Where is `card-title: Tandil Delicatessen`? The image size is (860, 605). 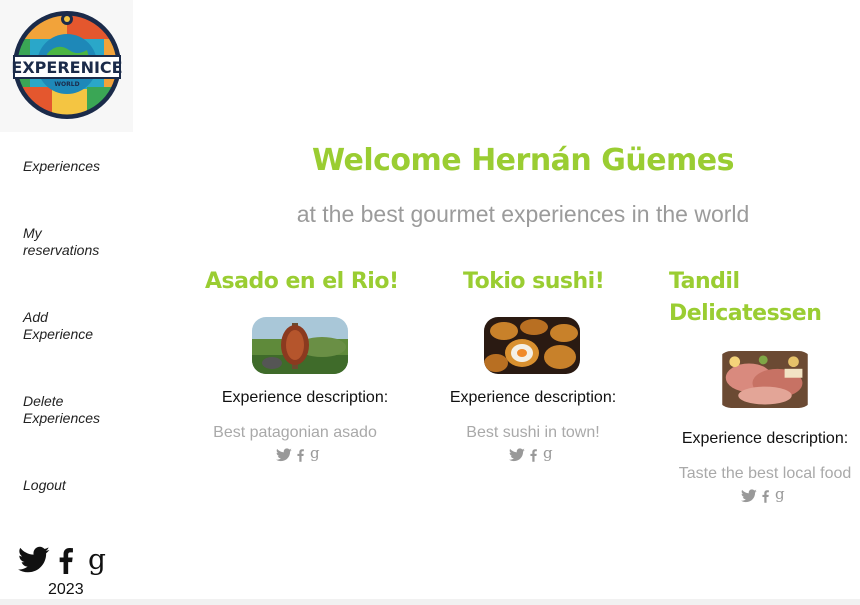
card-title: Tandil Delicatessen is located at coordinates (754, 298).